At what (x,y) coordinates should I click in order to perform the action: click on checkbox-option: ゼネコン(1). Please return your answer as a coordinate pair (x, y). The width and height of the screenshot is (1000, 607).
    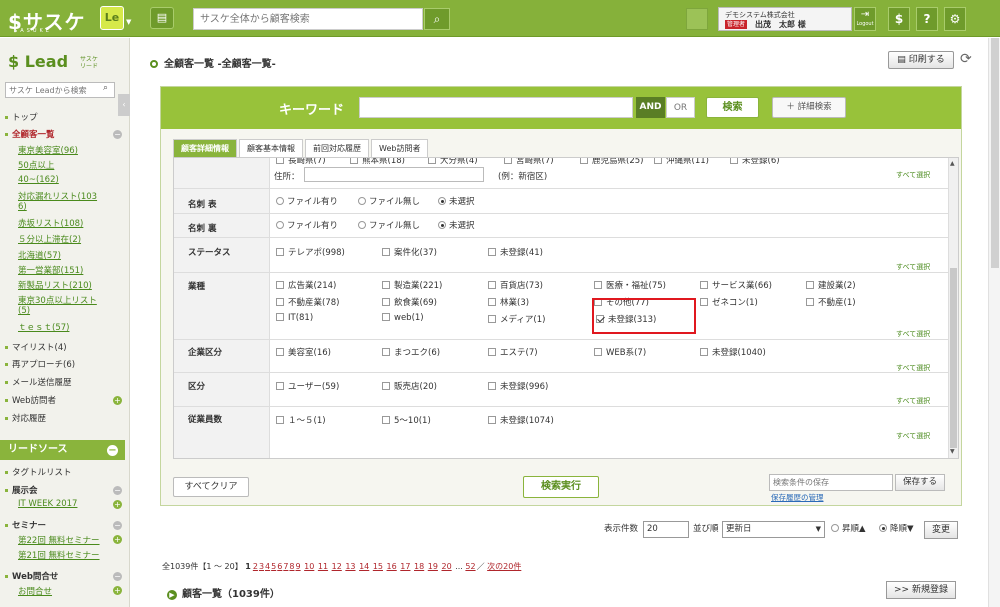
    Looking at the image, I should click on (729, 302).